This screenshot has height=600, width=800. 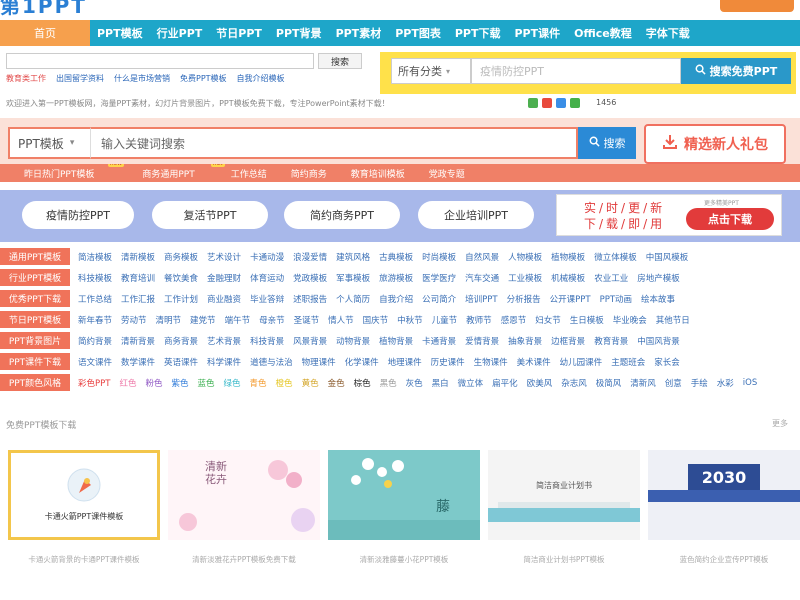 What do you see at coordinates (673, 383) in the screenshot?
I see `category-link: 创意` at bounding box center [673, 383].